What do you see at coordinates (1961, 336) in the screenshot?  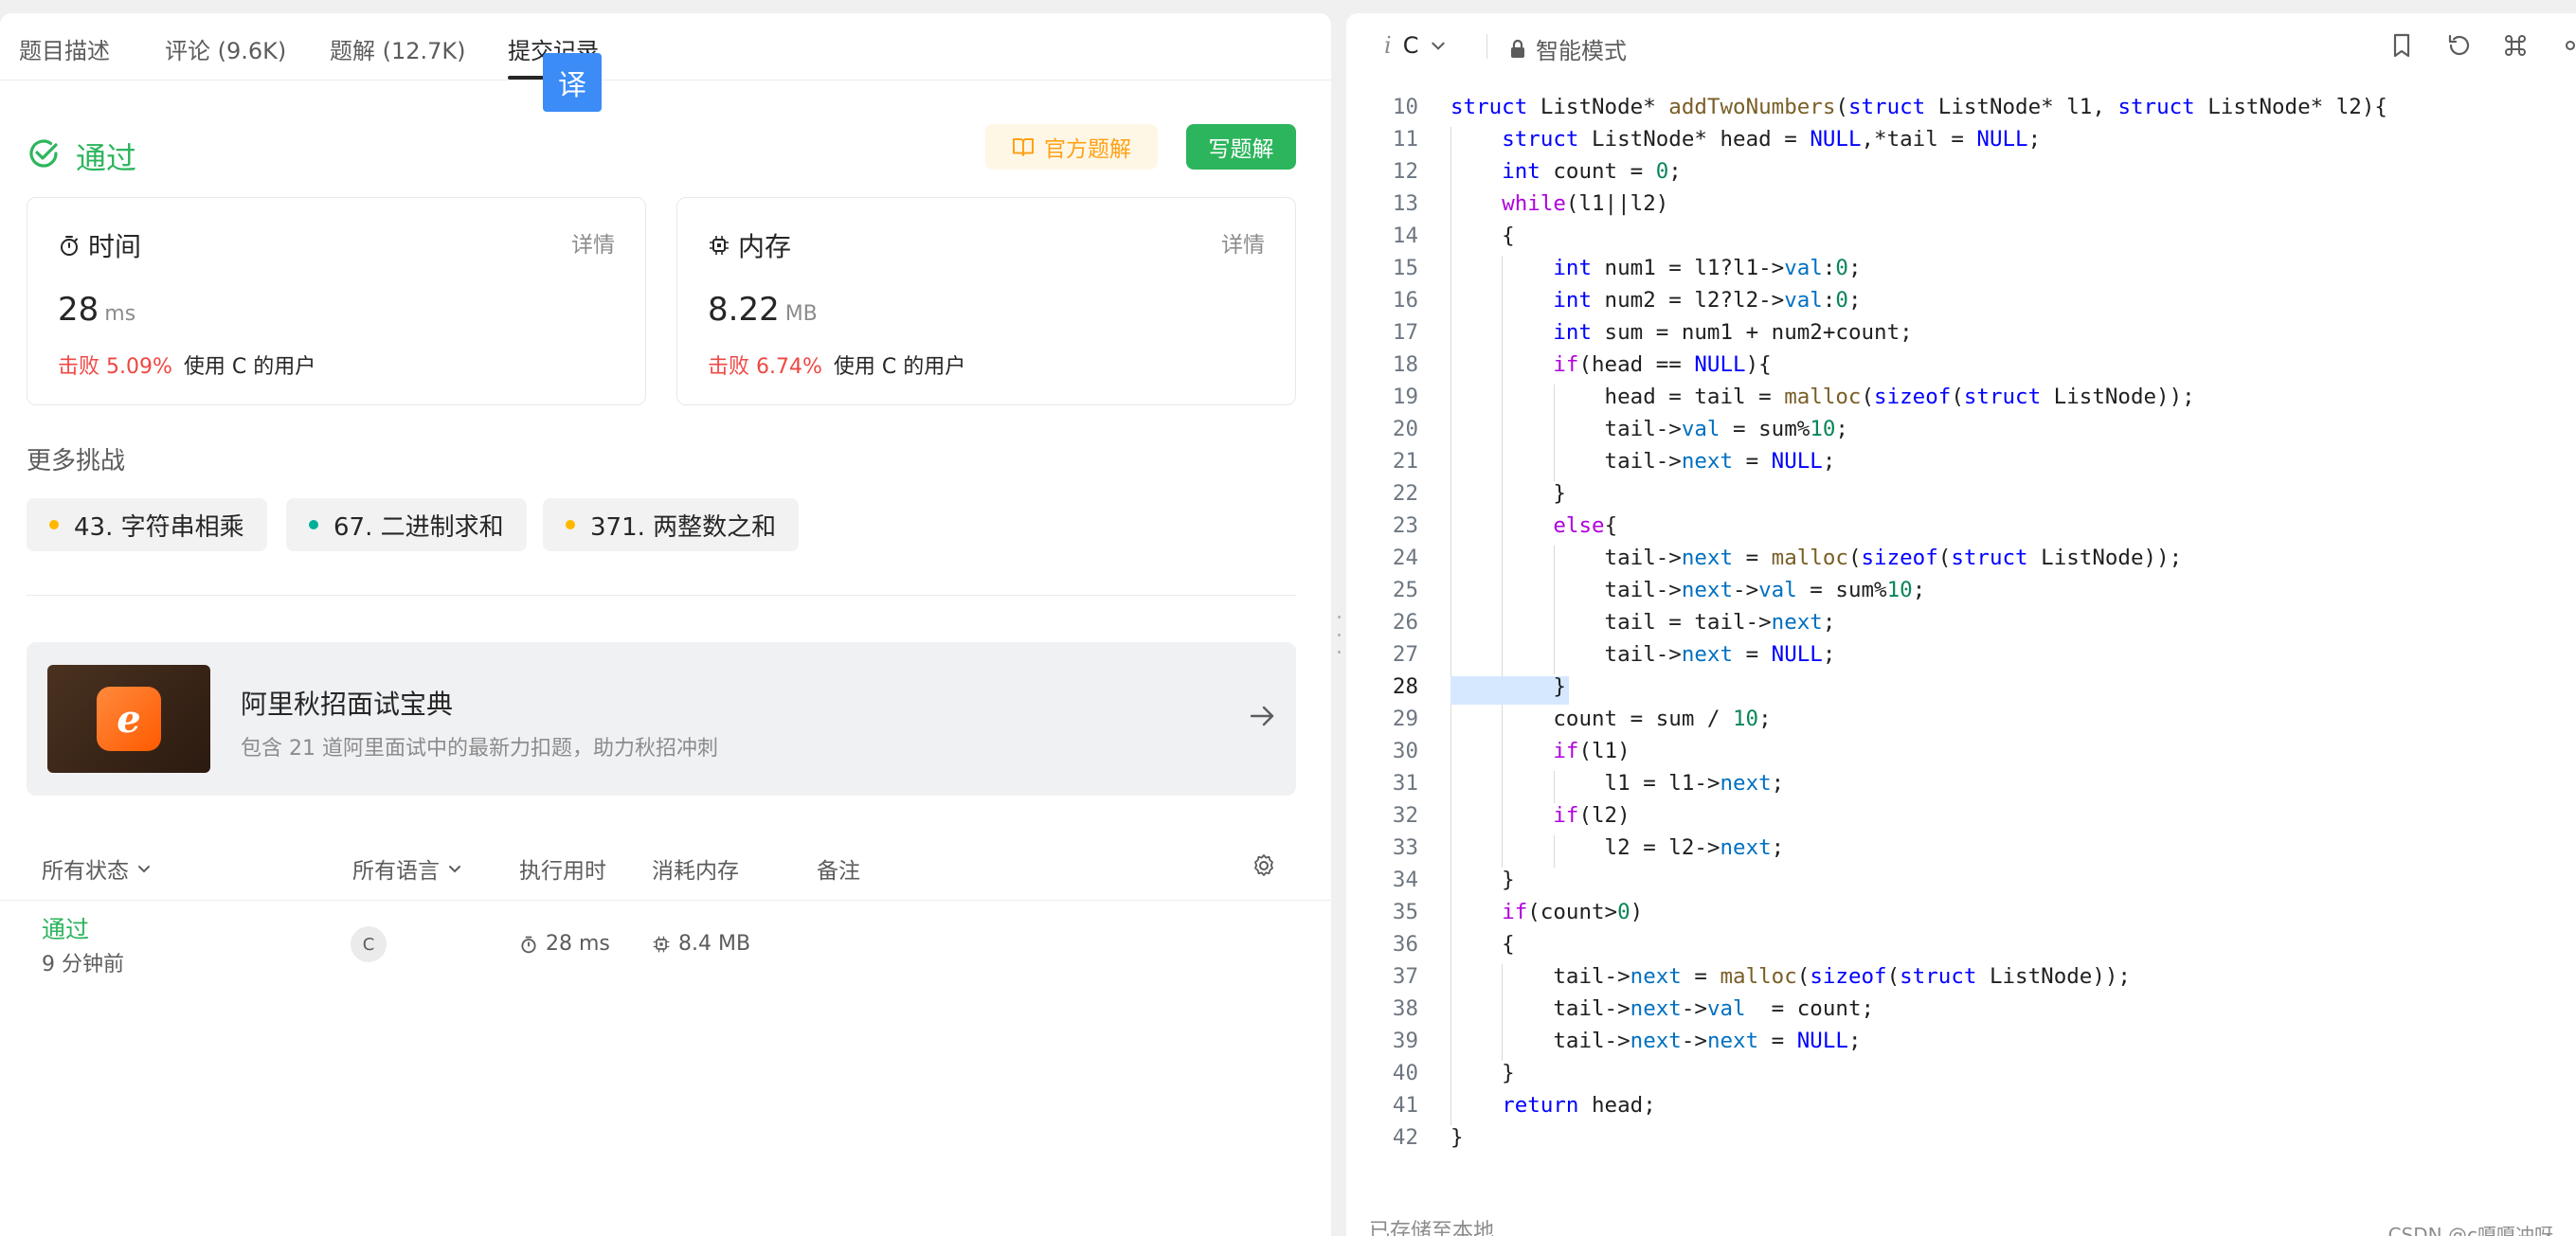 I see `code-line: 17 int sum = num1 + num2+count;` at bounding box center [1961, 336].